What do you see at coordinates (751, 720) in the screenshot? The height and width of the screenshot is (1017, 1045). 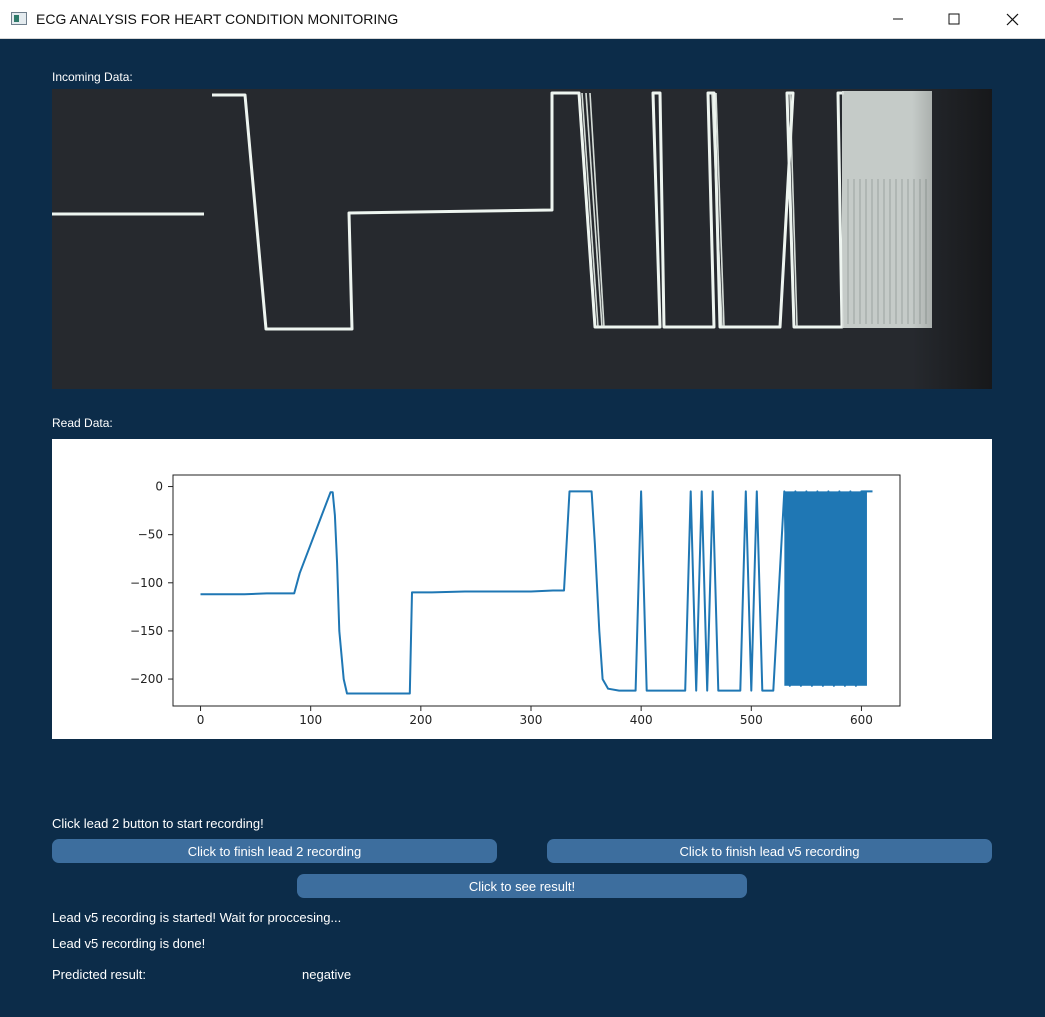 I see `x-tick-label: 500` at bounding box center [751, 720].